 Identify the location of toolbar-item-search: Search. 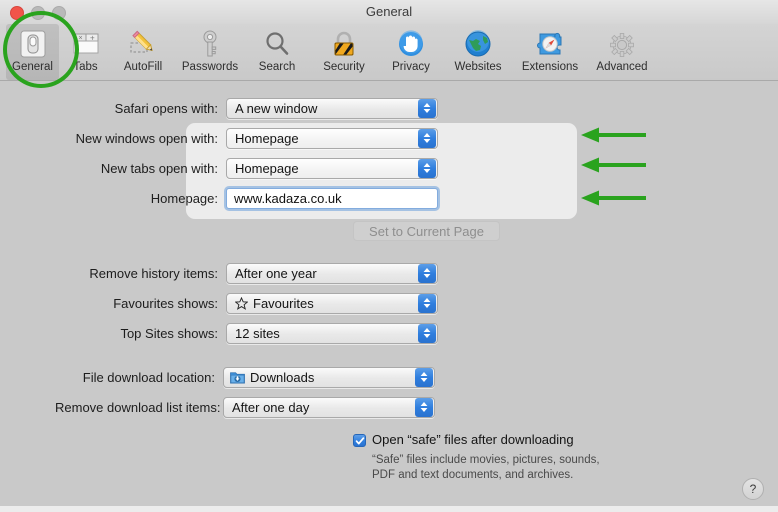
(277, 52).